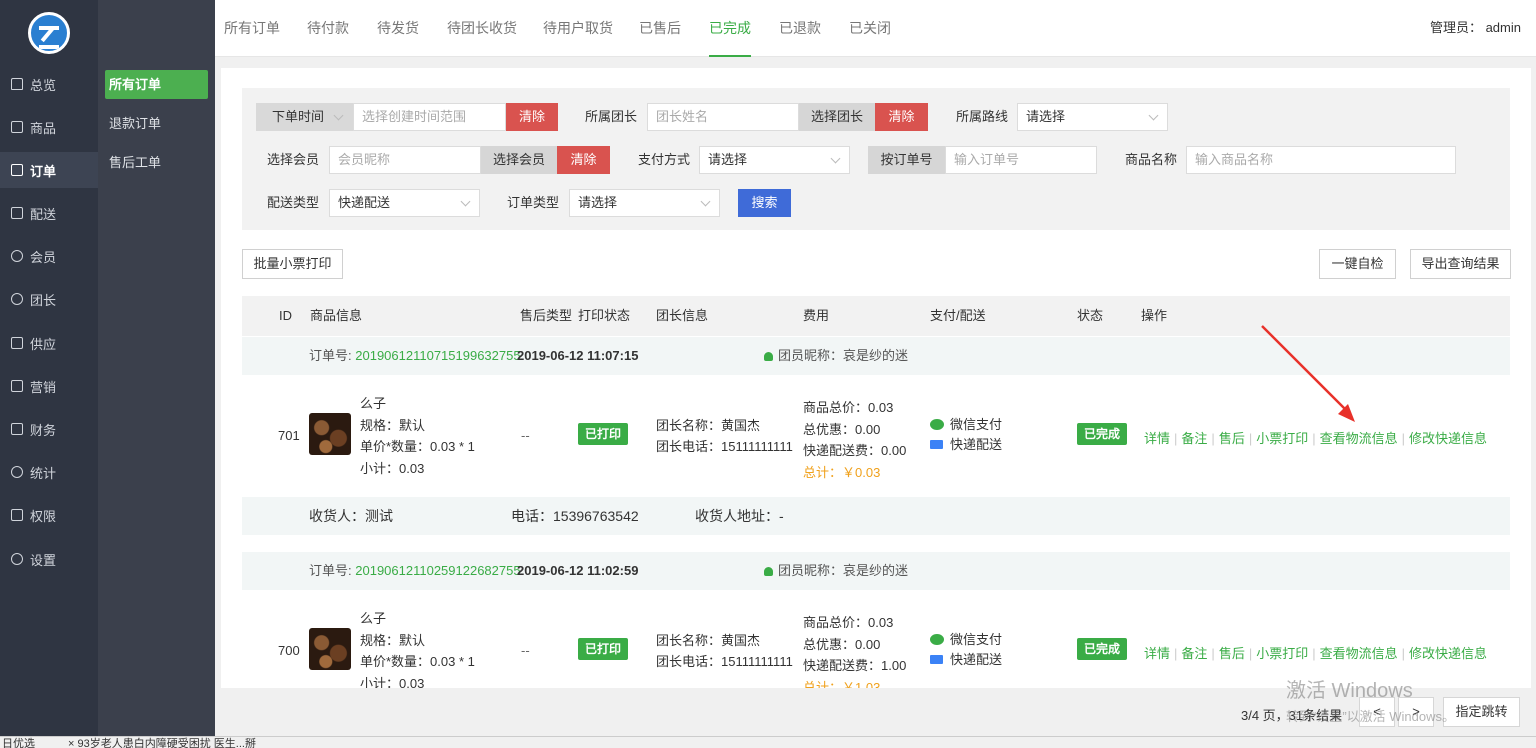 The width and height of the screenshot is (1536, 748). I want to click on pay-method-select: 请选择, so click(774, 160).